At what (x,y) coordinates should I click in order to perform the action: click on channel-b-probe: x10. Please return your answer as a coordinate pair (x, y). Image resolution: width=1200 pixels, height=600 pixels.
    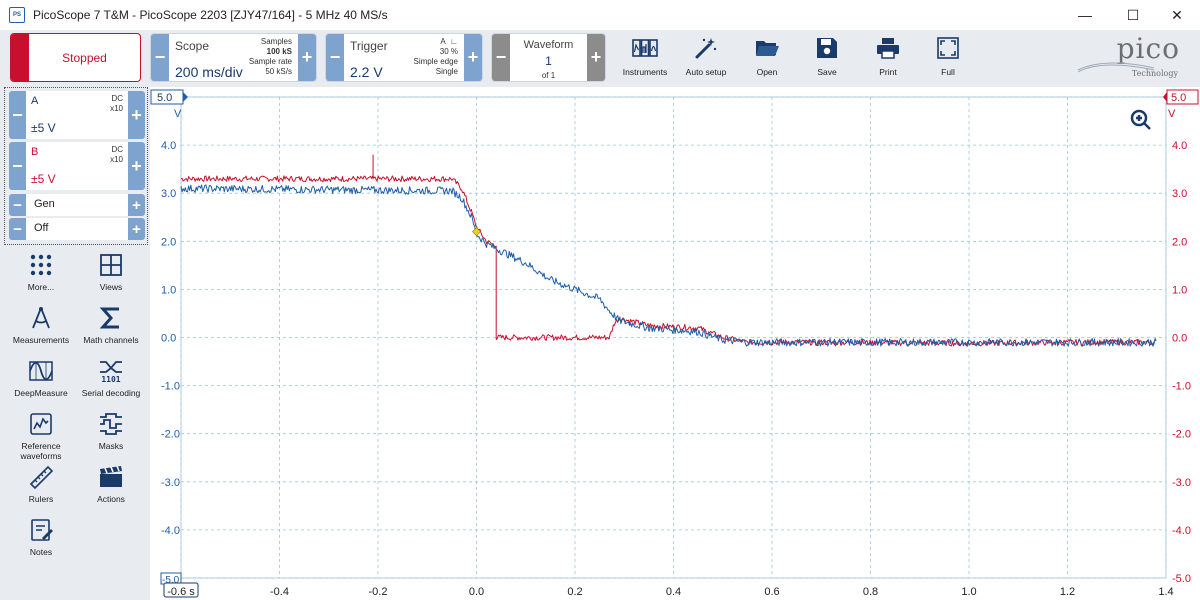
    Looking at the image, I should click on (116, 159).